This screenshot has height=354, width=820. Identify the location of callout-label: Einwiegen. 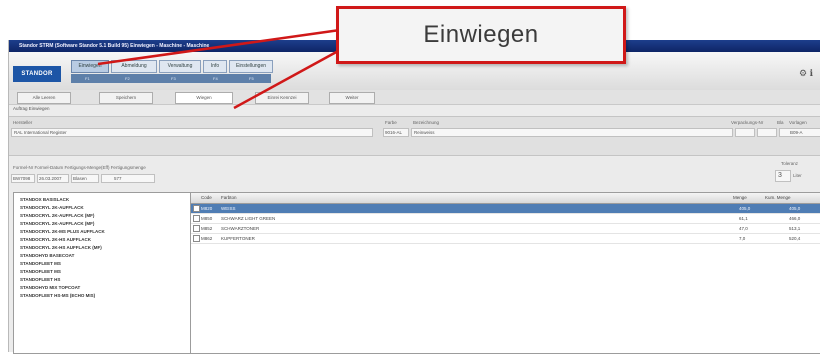
(481, 34).